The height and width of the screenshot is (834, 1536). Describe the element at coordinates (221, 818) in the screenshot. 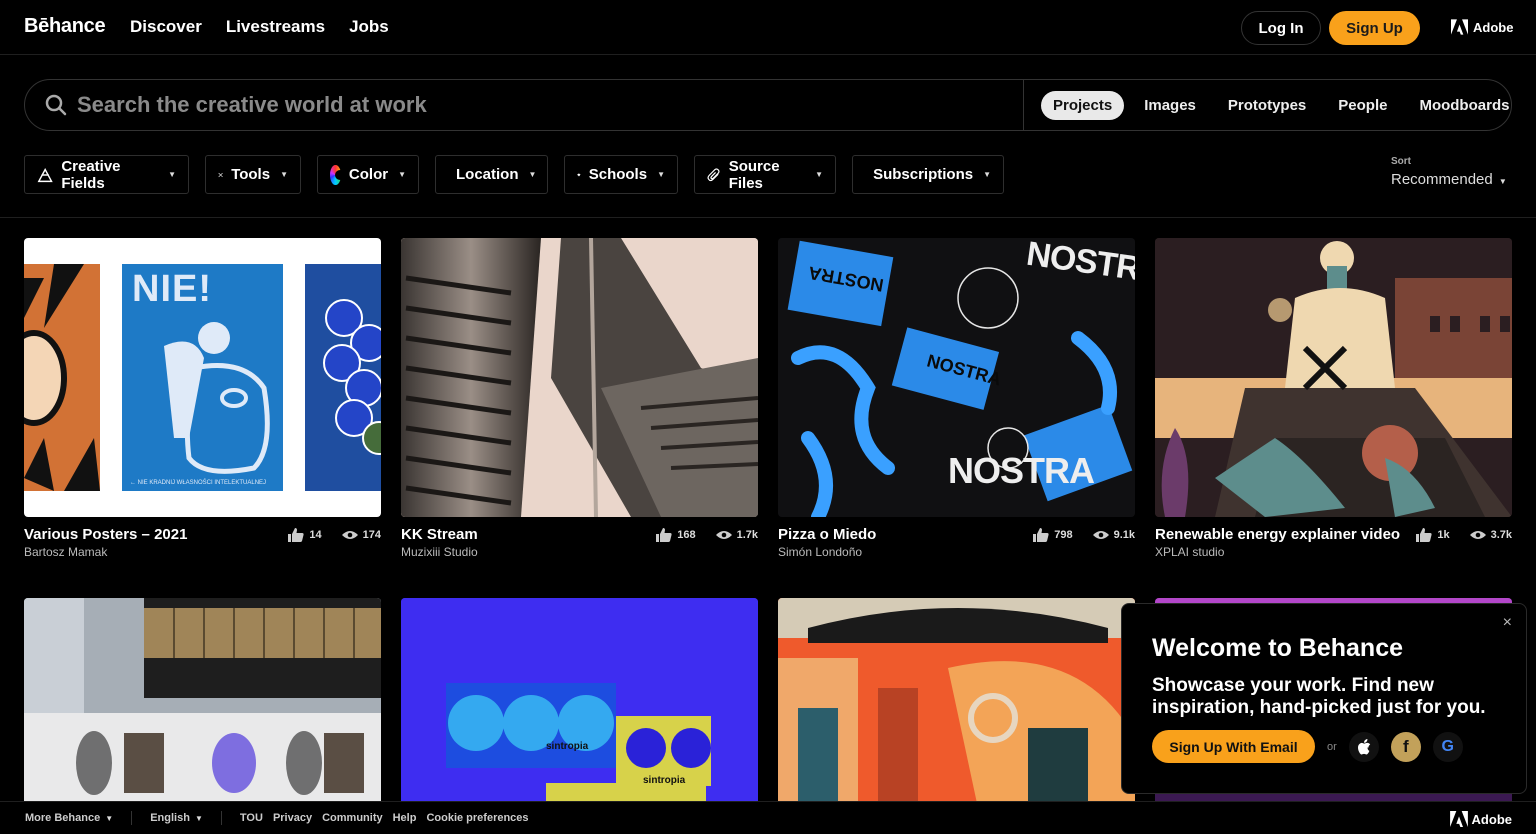

I see `footer-divider` at that location.